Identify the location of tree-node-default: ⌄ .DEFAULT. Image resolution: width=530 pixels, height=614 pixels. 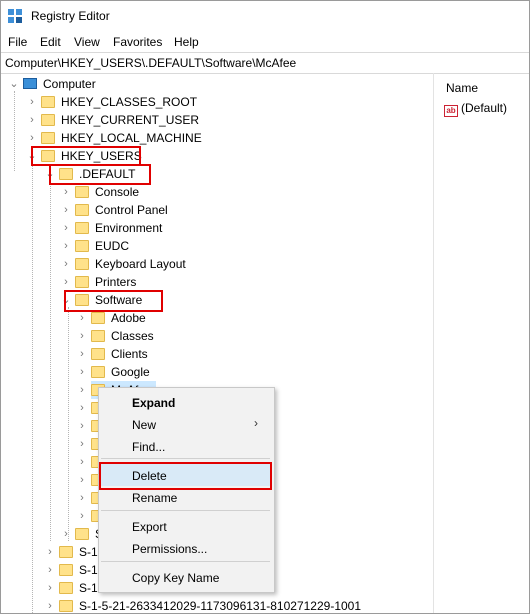
(90, 174).